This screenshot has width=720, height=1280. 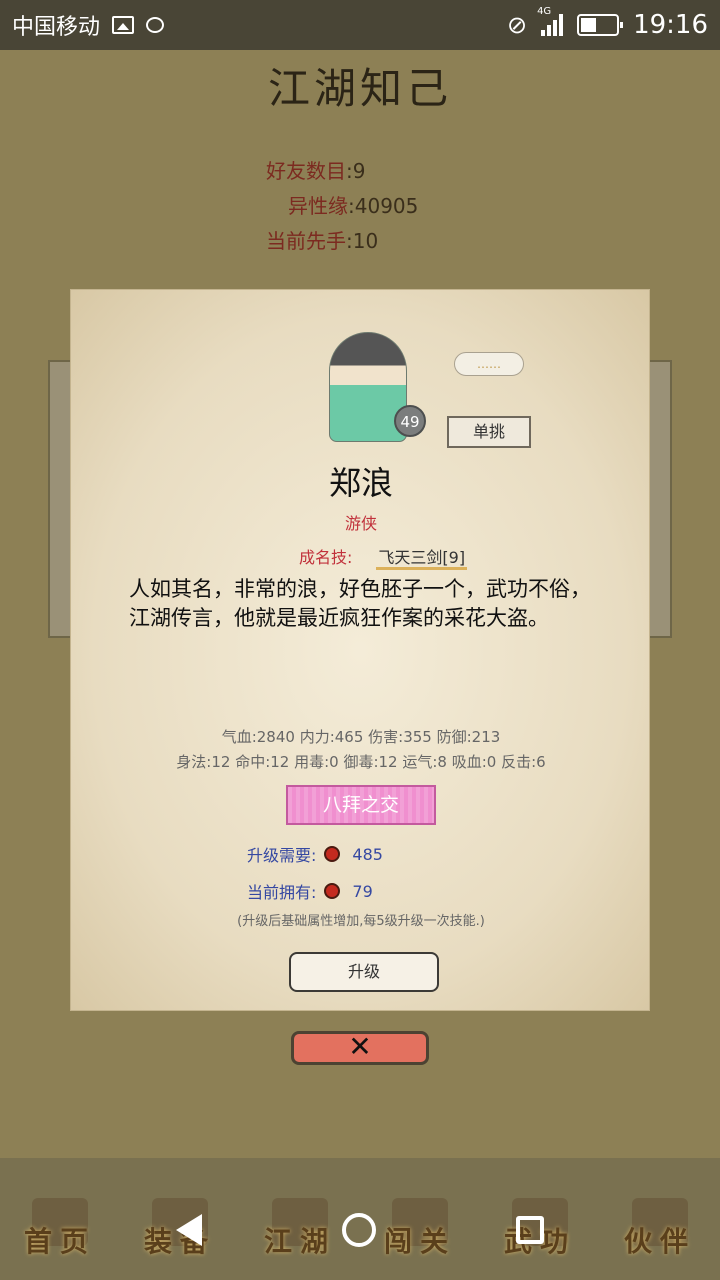 I want to click on friend-count-stat: 好友数目:9, so click(x=315, y=169).